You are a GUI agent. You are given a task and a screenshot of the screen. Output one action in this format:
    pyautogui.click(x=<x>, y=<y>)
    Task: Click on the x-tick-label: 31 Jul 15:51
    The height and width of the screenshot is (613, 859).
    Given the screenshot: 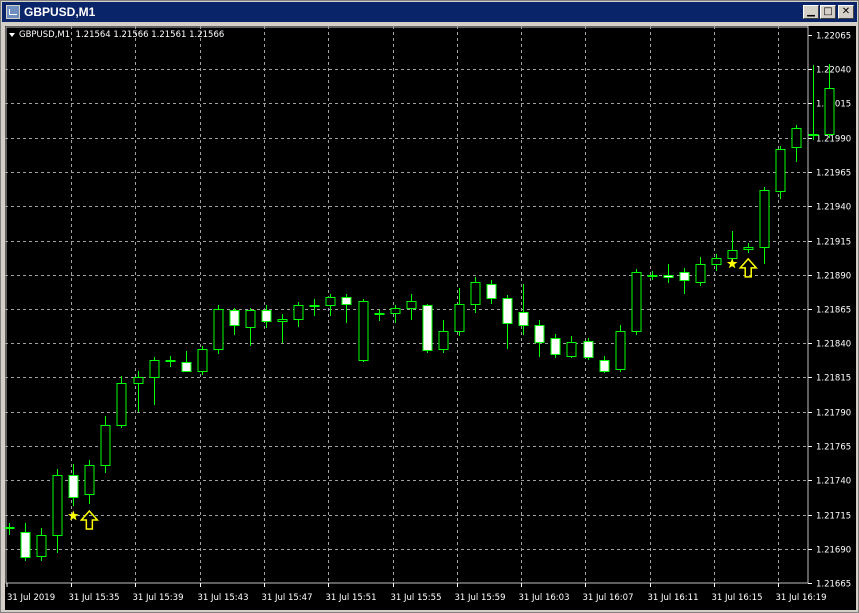 What is the action you would take?
    pyautogui.click(x=351, y=598)
    